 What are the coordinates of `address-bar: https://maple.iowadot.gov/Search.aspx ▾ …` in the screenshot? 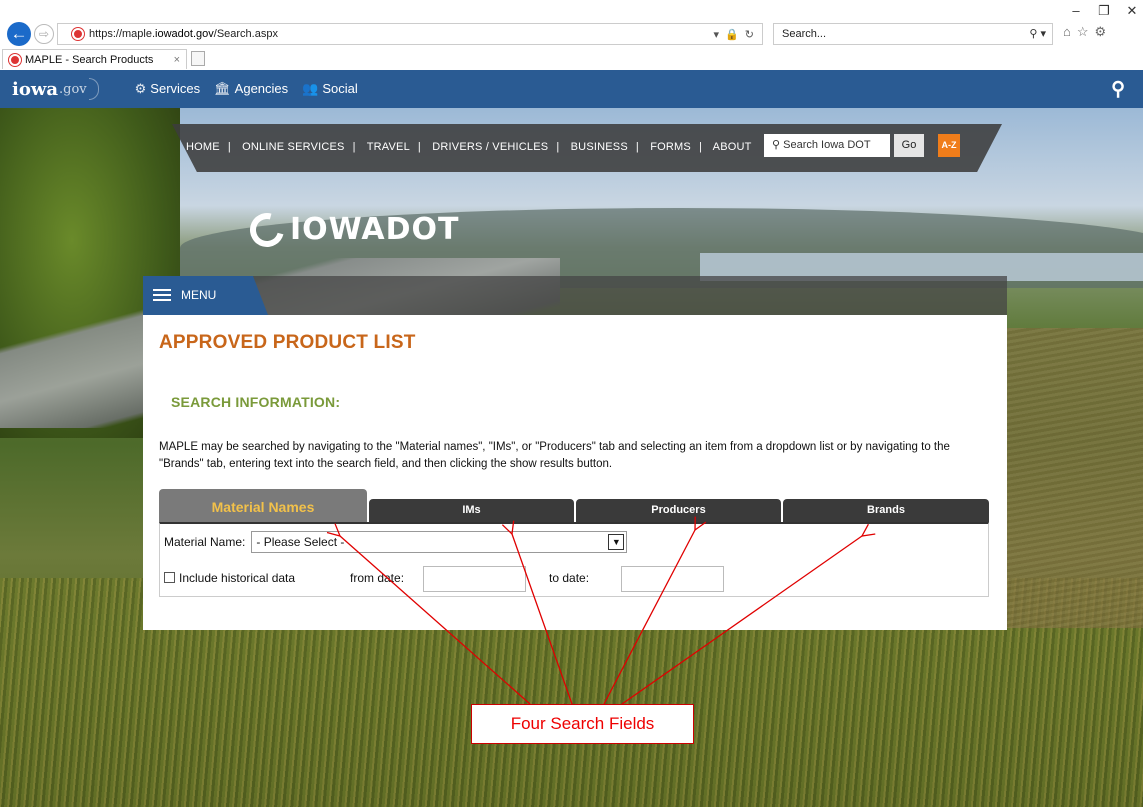 It's located at (410, 34).